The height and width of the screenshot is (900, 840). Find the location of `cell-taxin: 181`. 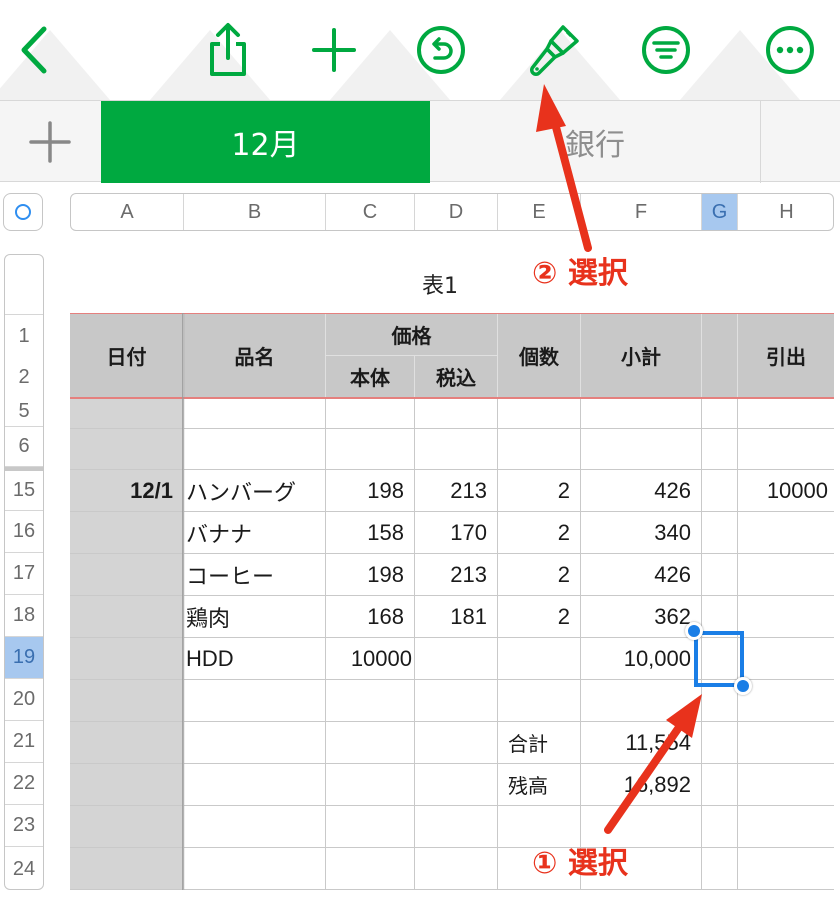

cell-taxin: 181 is located at coordinates (456, 617).